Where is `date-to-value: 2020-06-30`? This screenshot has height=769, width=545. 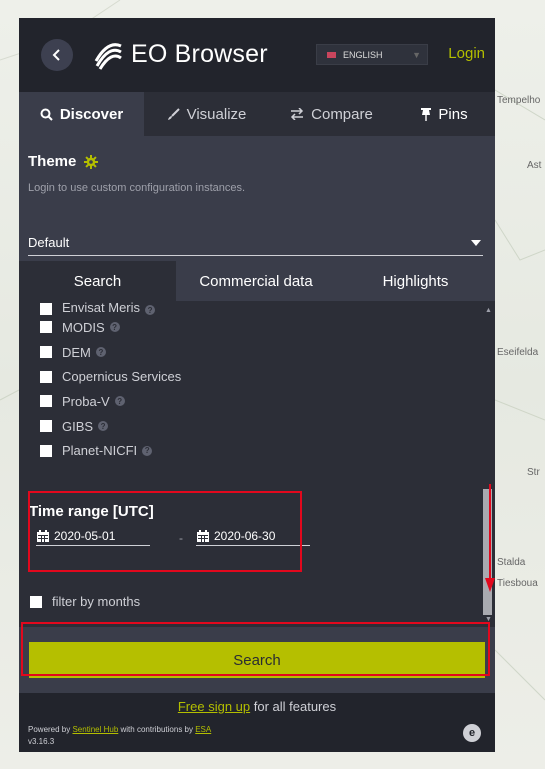
date-to-value: 2020-06-30 is located at coordinates (245, 535).